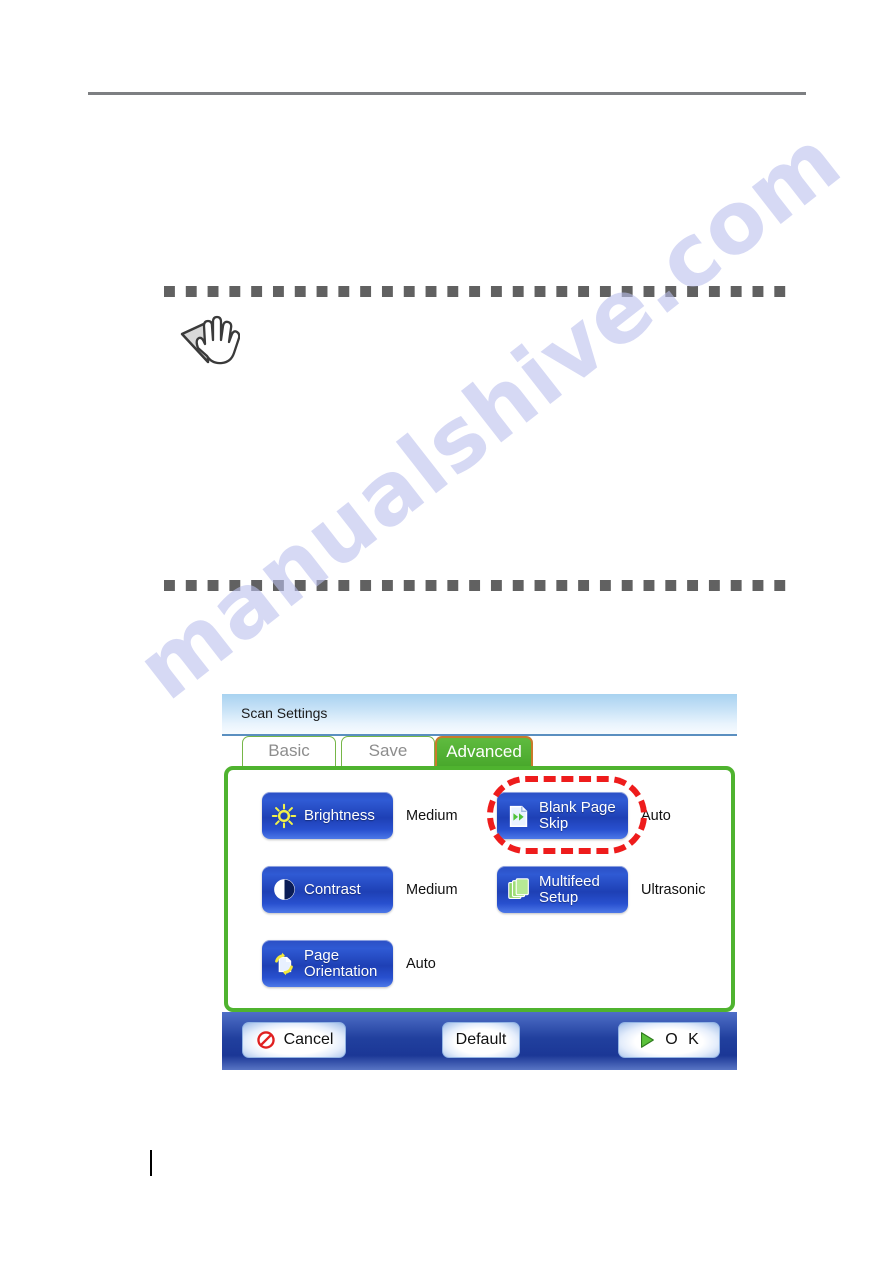 The height and width of the screenshot is (1263, 893). I want to click on multifeed-setup-label-line1: Multifeed, so click(569, 881).